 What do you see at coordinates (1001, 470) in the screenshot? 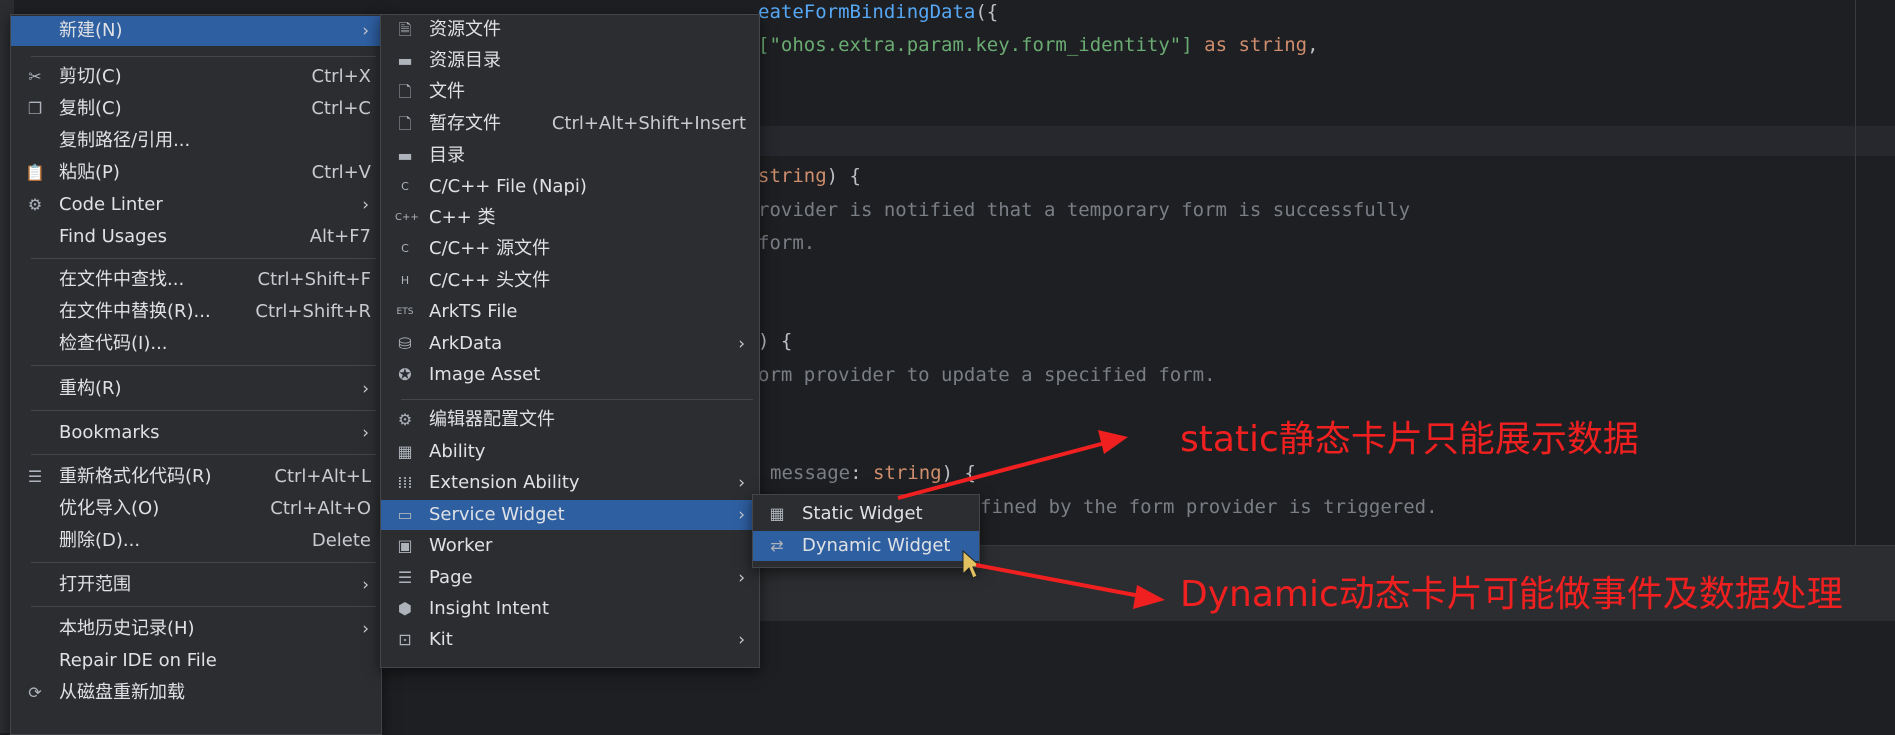
I see `arrow-to-static-note` at bounding box center [1001, 470].